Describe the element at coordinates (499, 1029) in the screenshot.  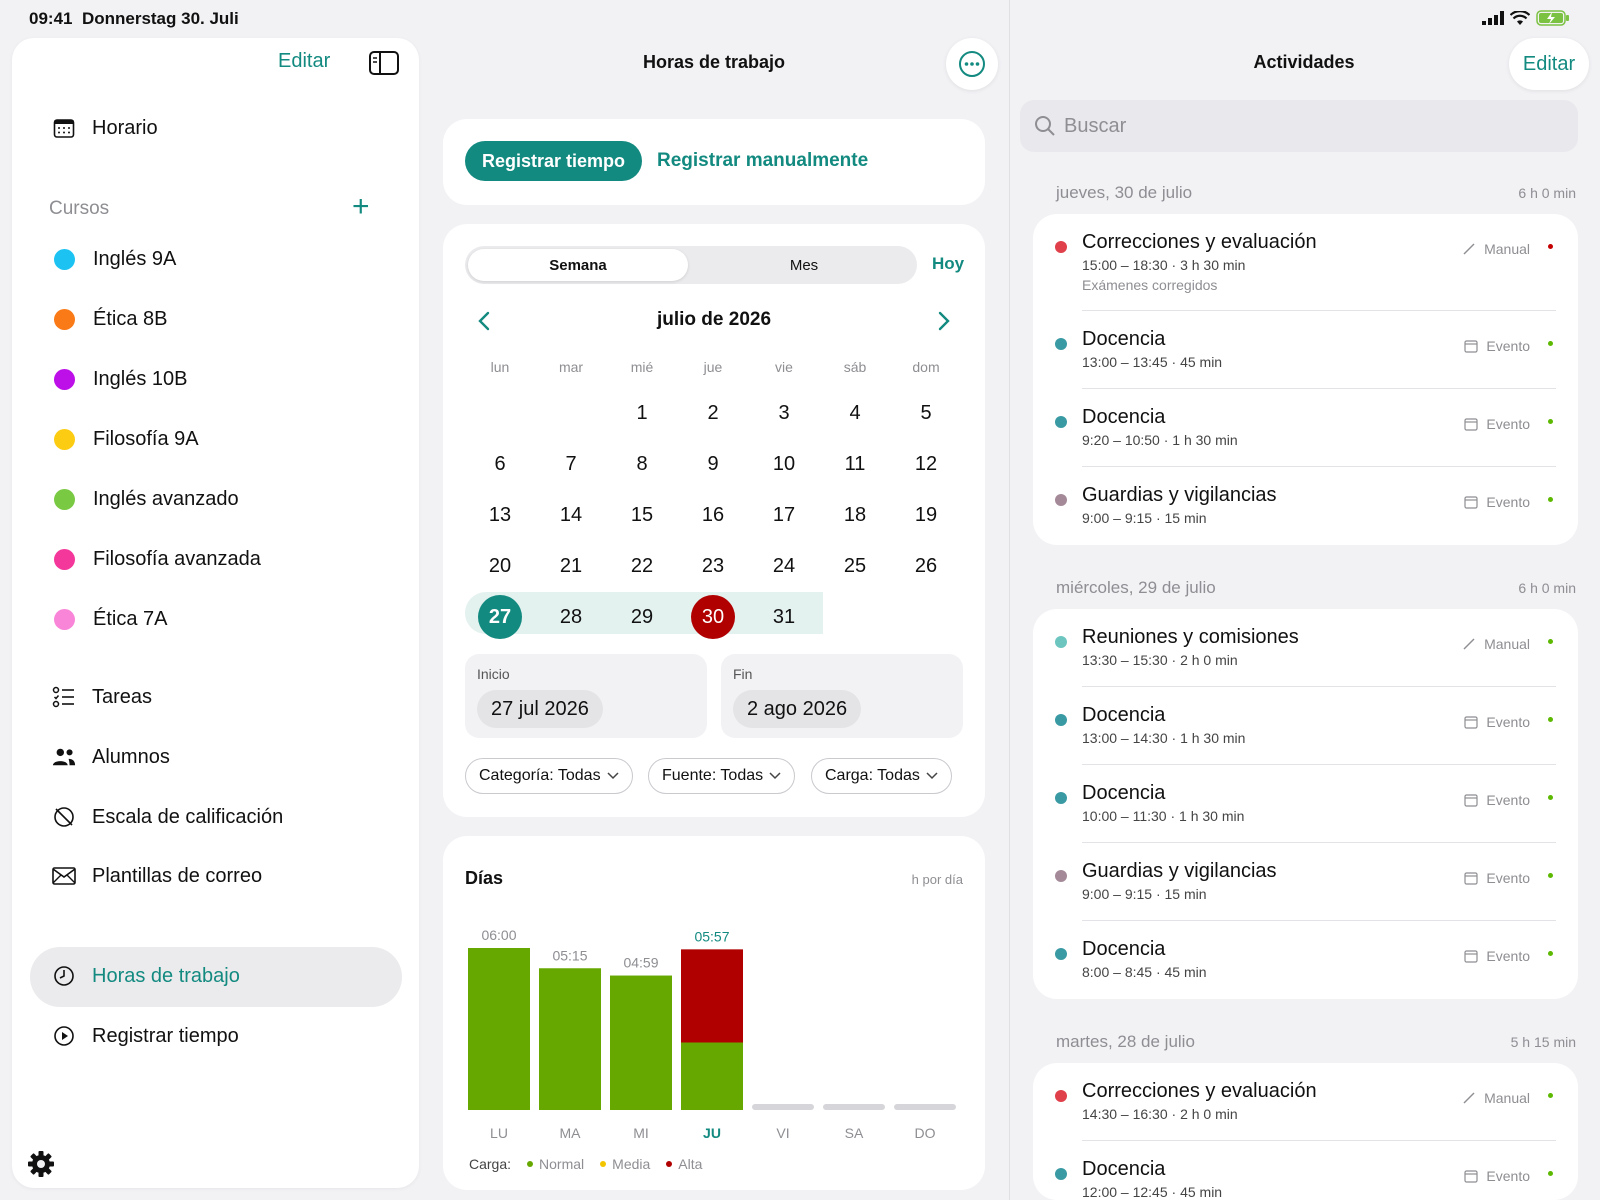
I see `bar-segment-lu` at that location.